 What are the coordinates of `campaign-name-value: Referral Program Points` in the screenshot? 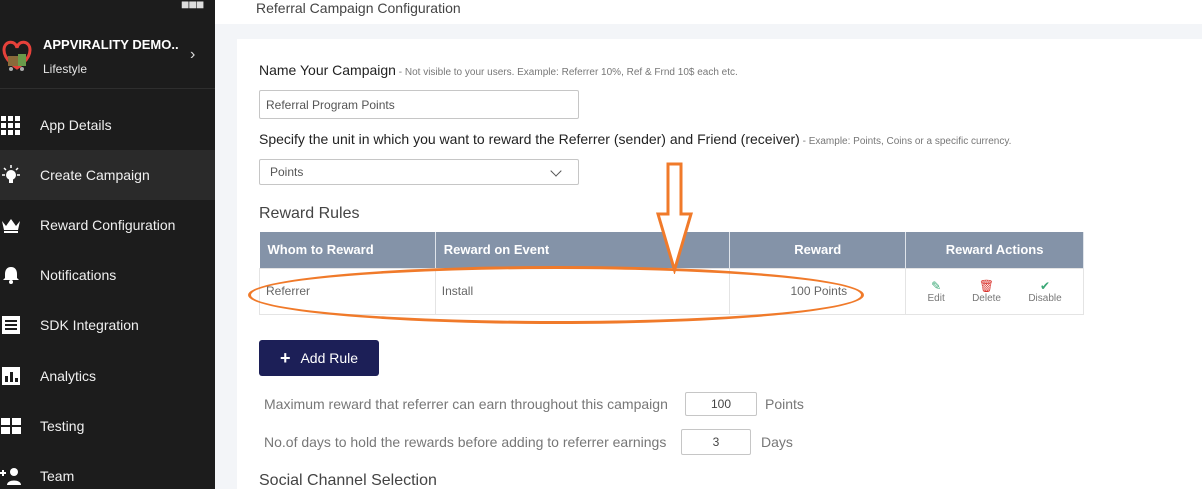 It's located at (330, 104).